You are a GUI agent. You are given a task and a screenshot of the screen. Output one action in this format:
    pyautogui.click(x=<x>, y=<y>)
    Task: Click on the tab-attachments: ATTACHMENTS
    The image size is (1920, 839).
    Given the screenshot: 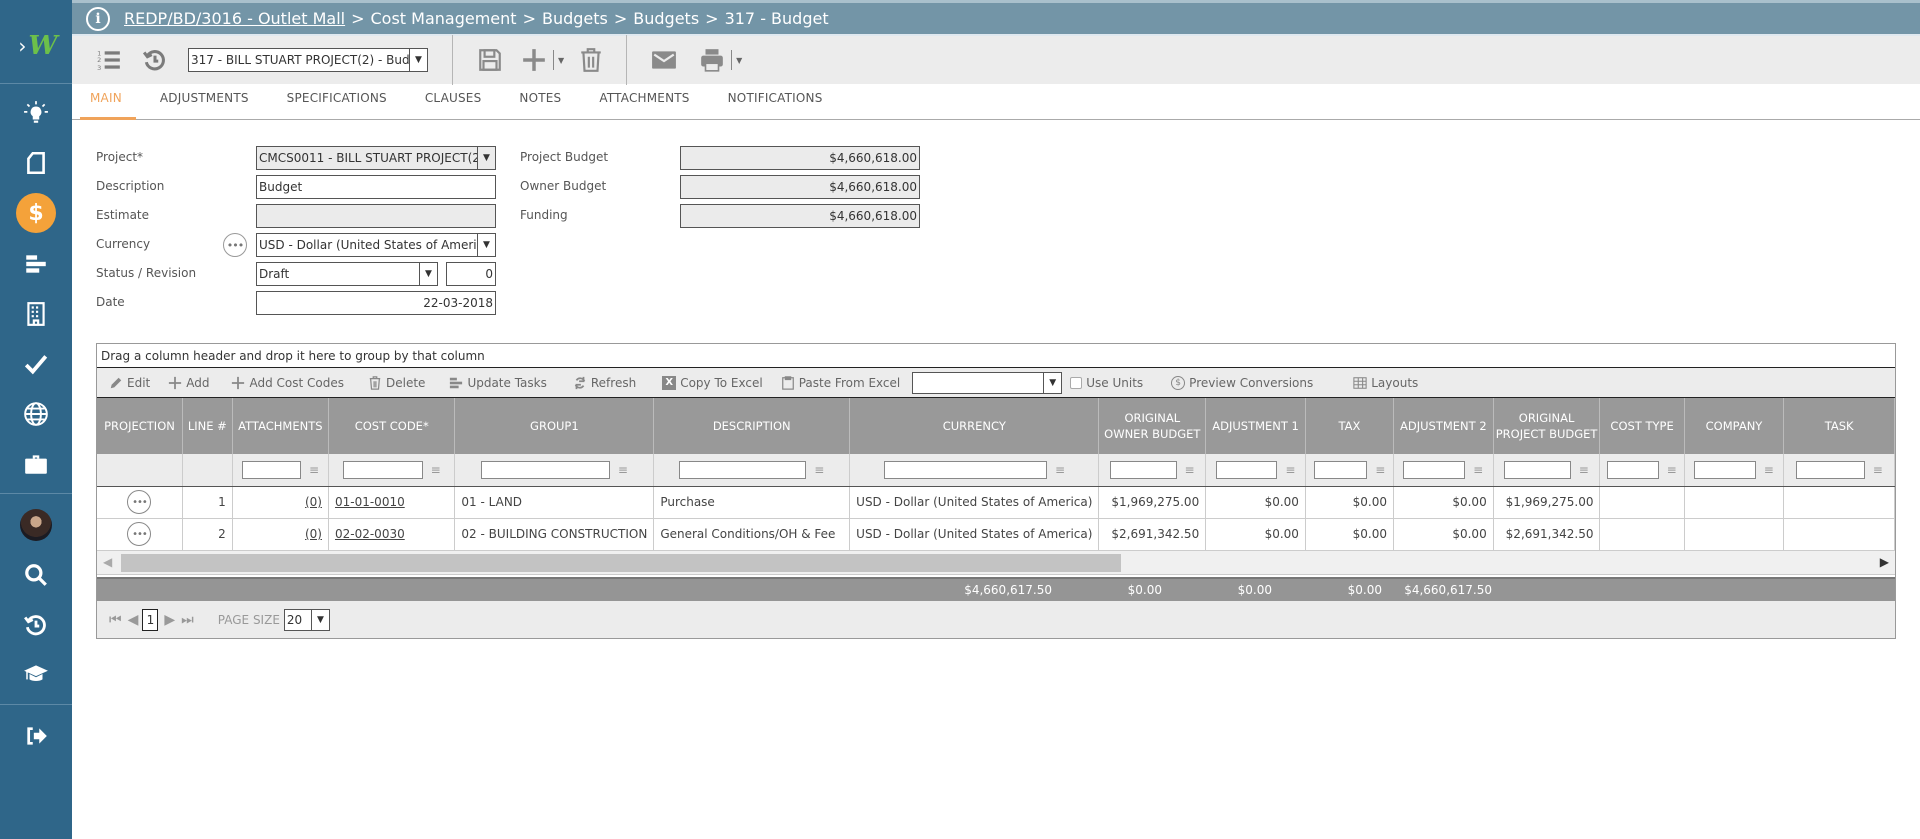 What is the action you would take?
    pyautogui.click(x=644, y=105)
    